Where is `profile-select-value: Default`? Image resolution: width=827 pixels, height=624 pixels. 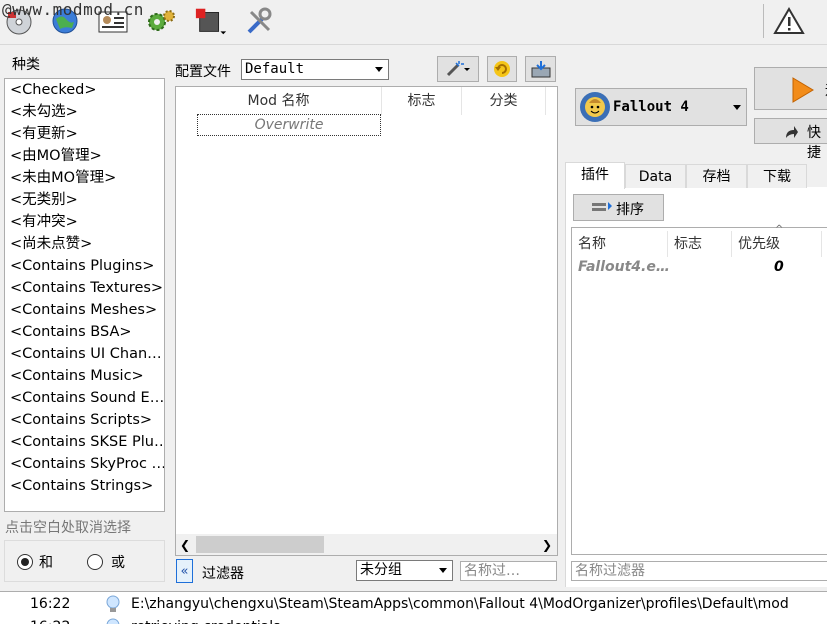
profile-select-value: Default is located at coordinates (275, 69).